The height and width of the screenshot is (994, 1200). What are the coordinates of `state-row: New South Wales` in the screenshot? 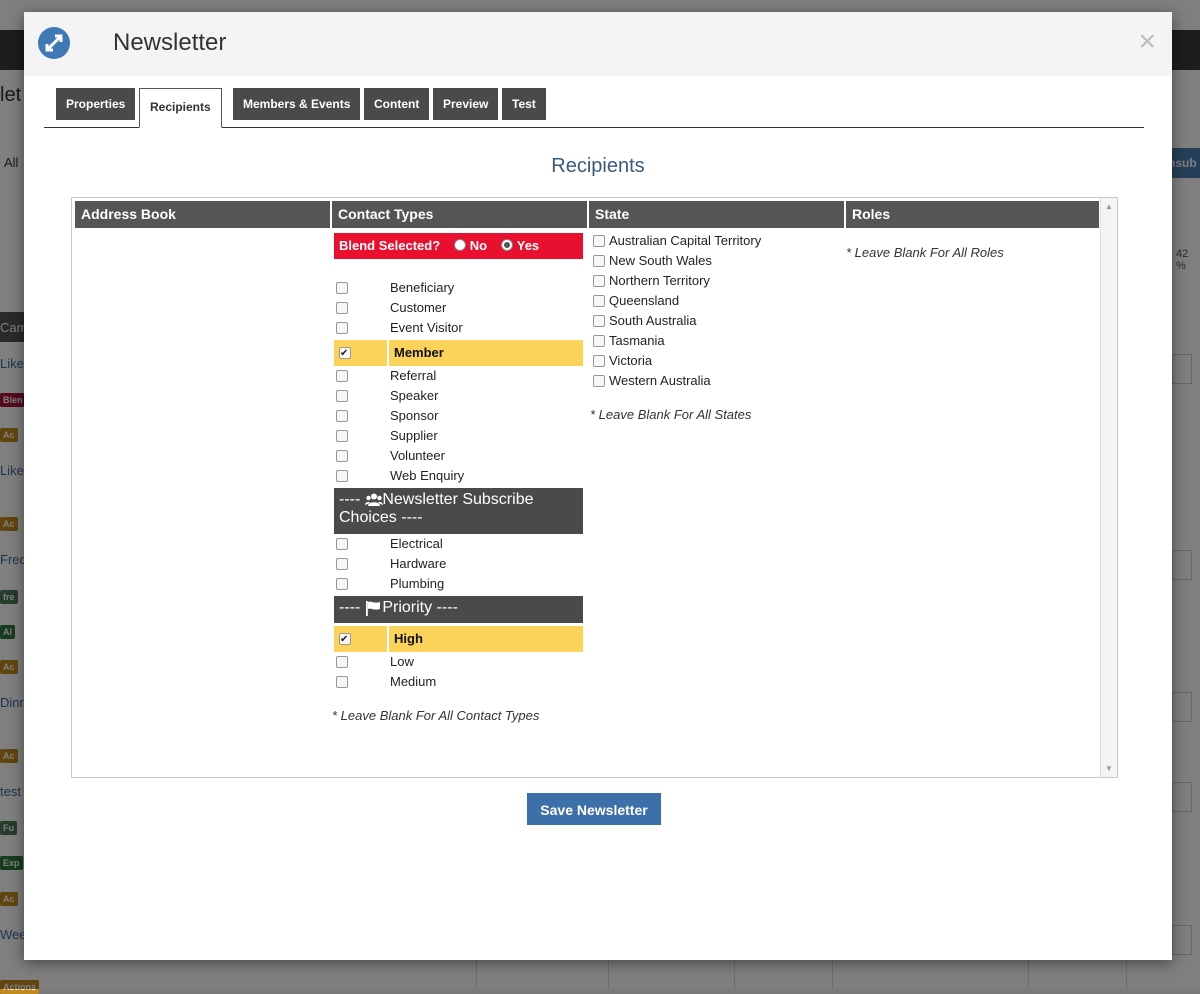 It's located at (452, 261).